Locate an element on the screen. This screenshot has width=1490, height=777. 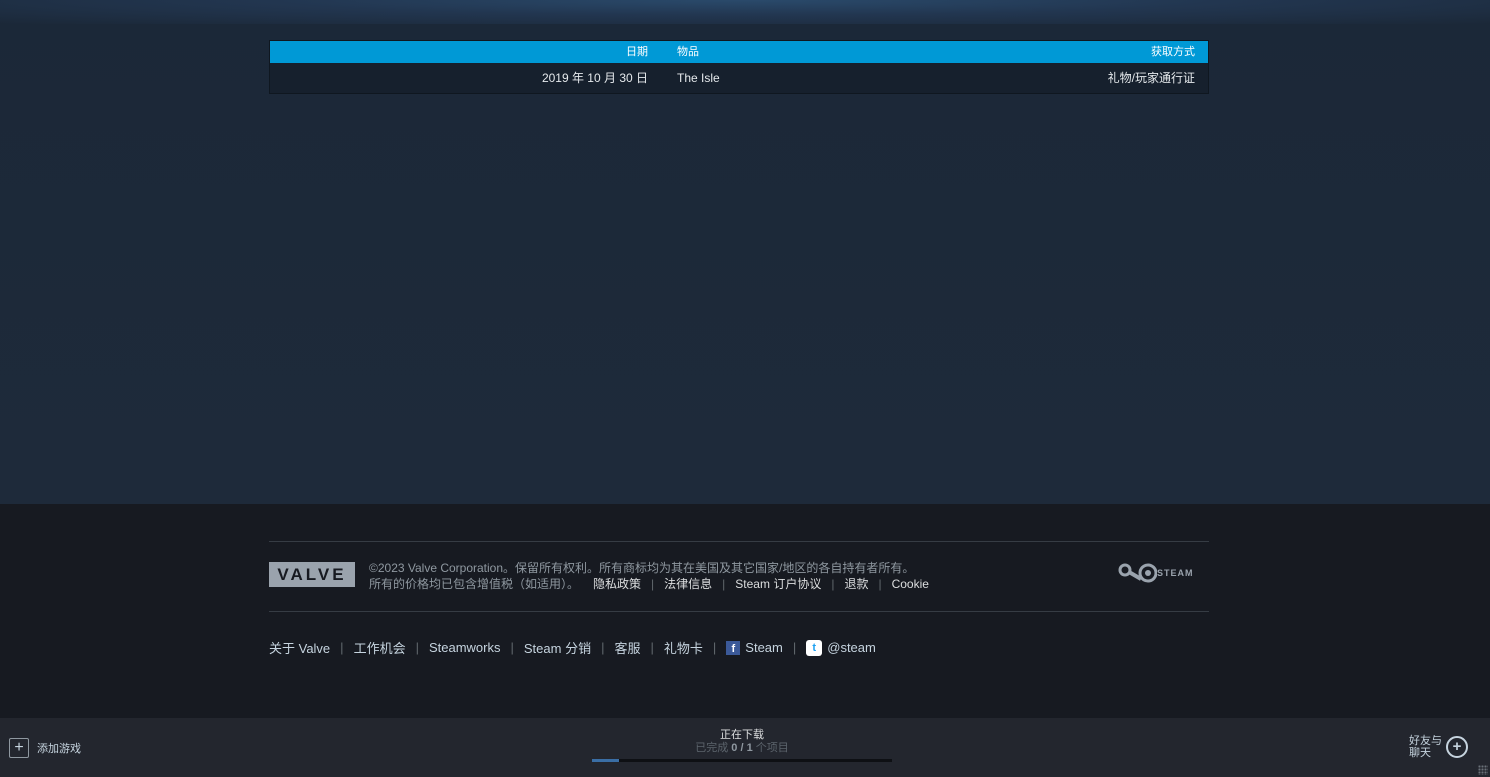
subscriber-agreement-link: Steam 订户协议 is located at coordinates (778, 584).